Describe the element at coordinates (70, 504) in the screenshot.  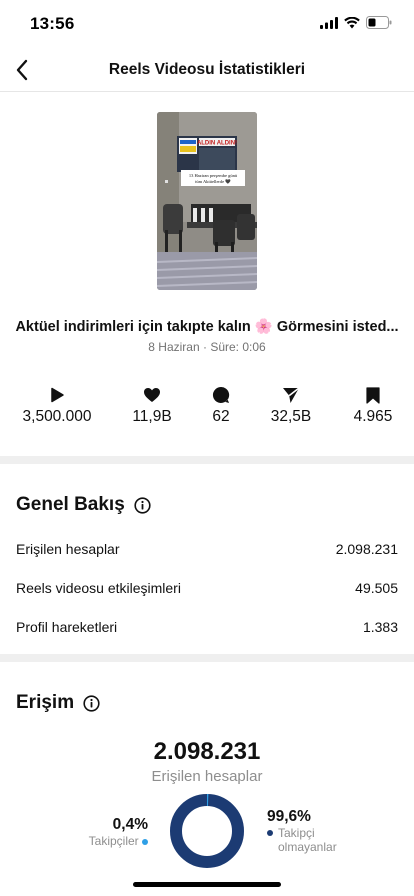
I see `overview-title-text: Genel Bakış` at that location.